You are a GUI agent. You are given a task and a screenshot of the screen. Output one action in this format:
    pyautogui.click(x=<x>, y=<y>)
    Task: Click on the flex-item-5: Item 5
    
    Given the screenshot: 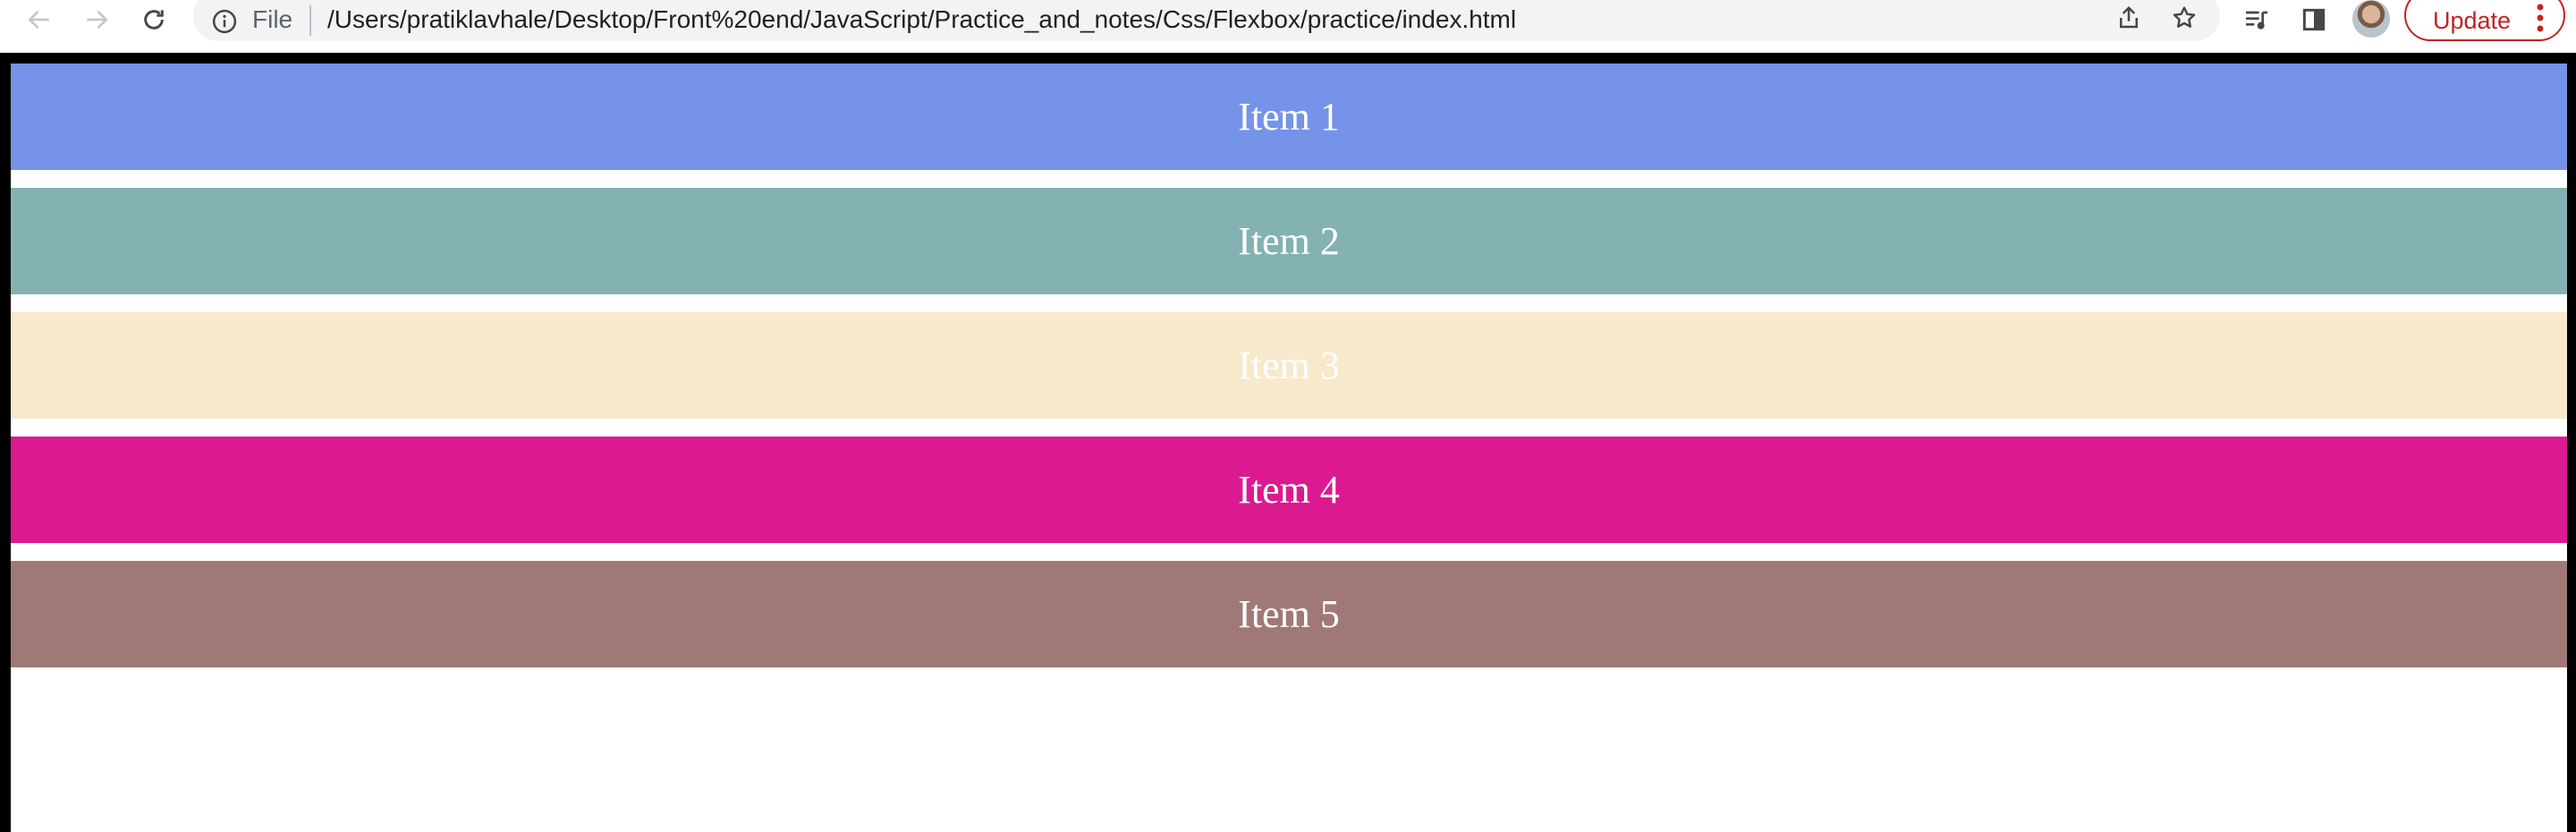 What is the action you would take?
    pyautogui.click(x=1289, y=614)
    